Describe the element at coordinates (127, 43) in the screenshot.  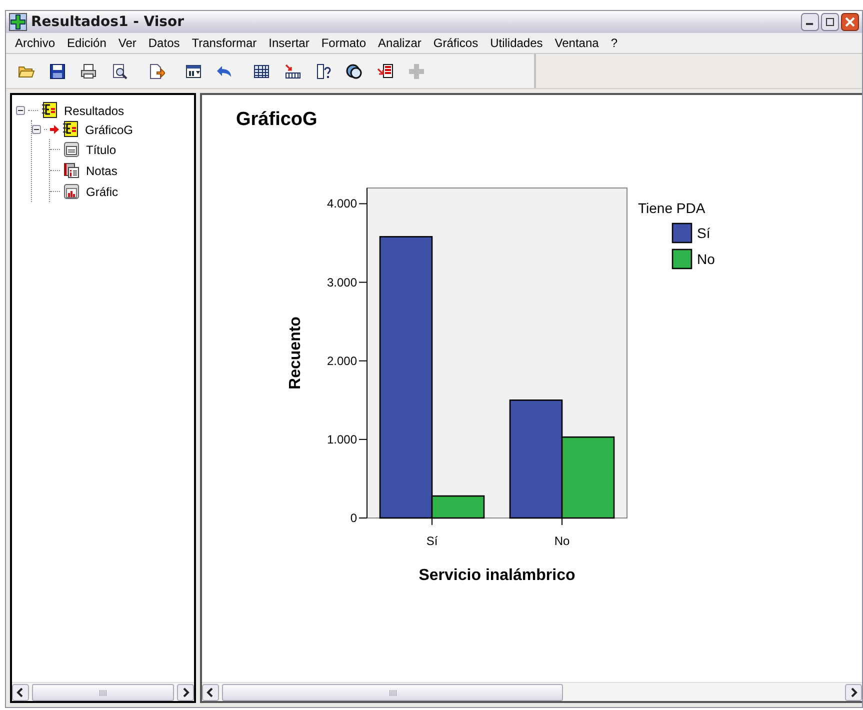
I see `menu-item: Ver` at that location.